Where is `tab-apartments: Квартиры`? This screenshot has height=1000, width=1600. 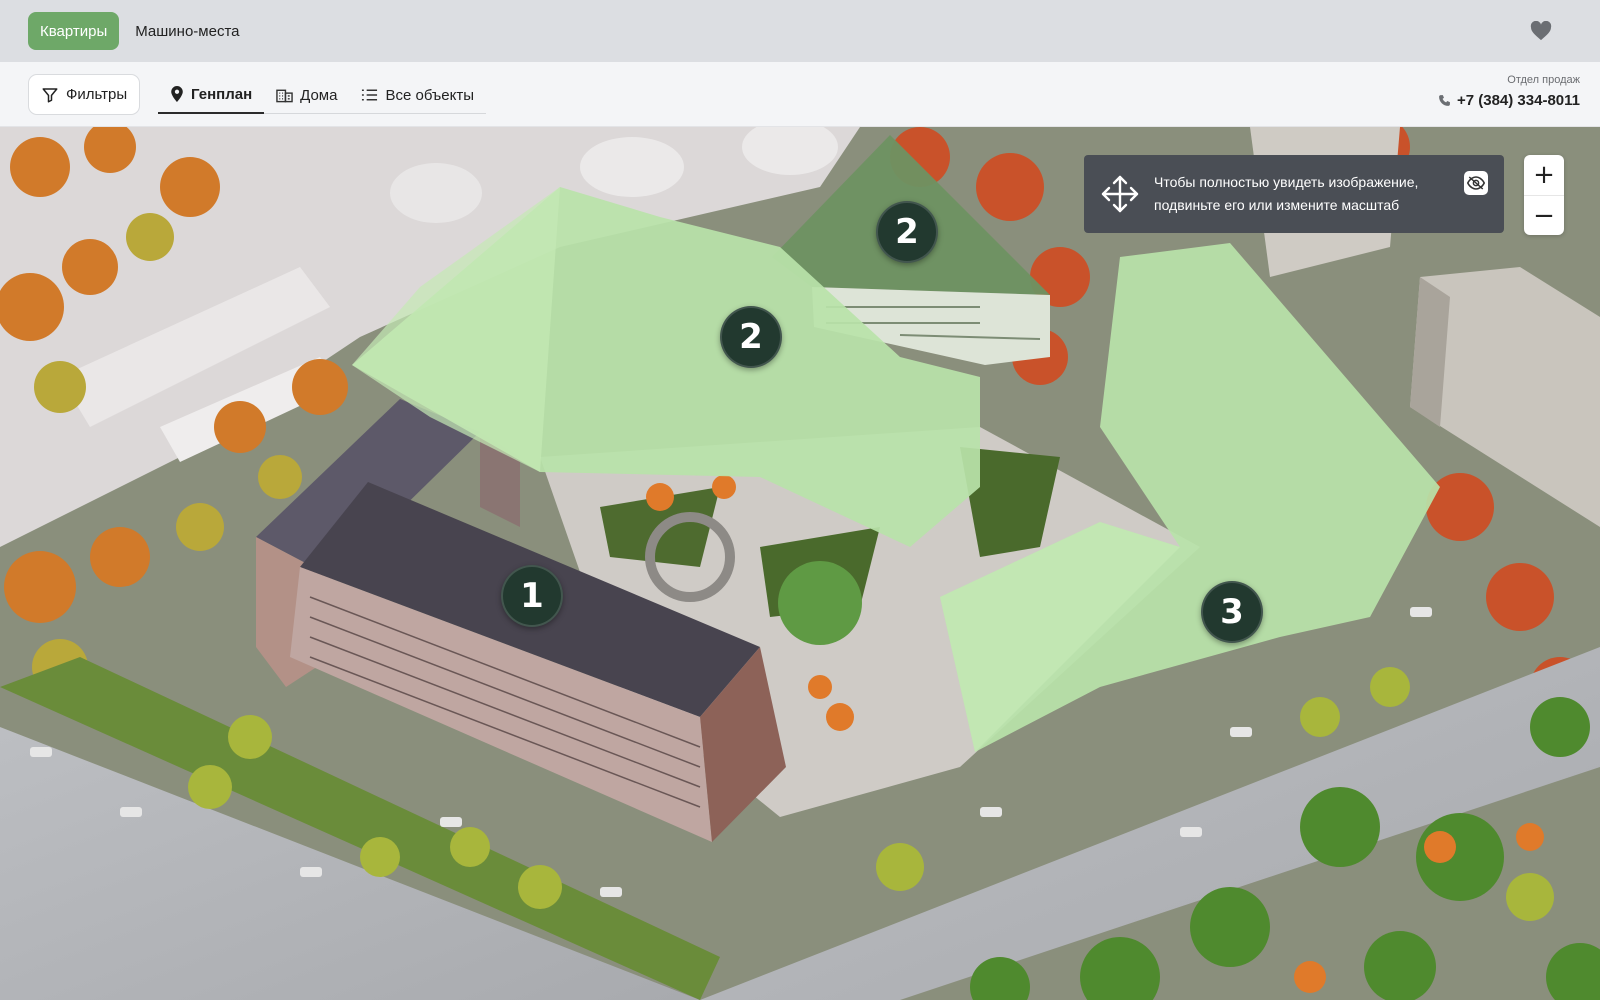 tab-apartments: Квартиры is located at coordinates (74, 31).